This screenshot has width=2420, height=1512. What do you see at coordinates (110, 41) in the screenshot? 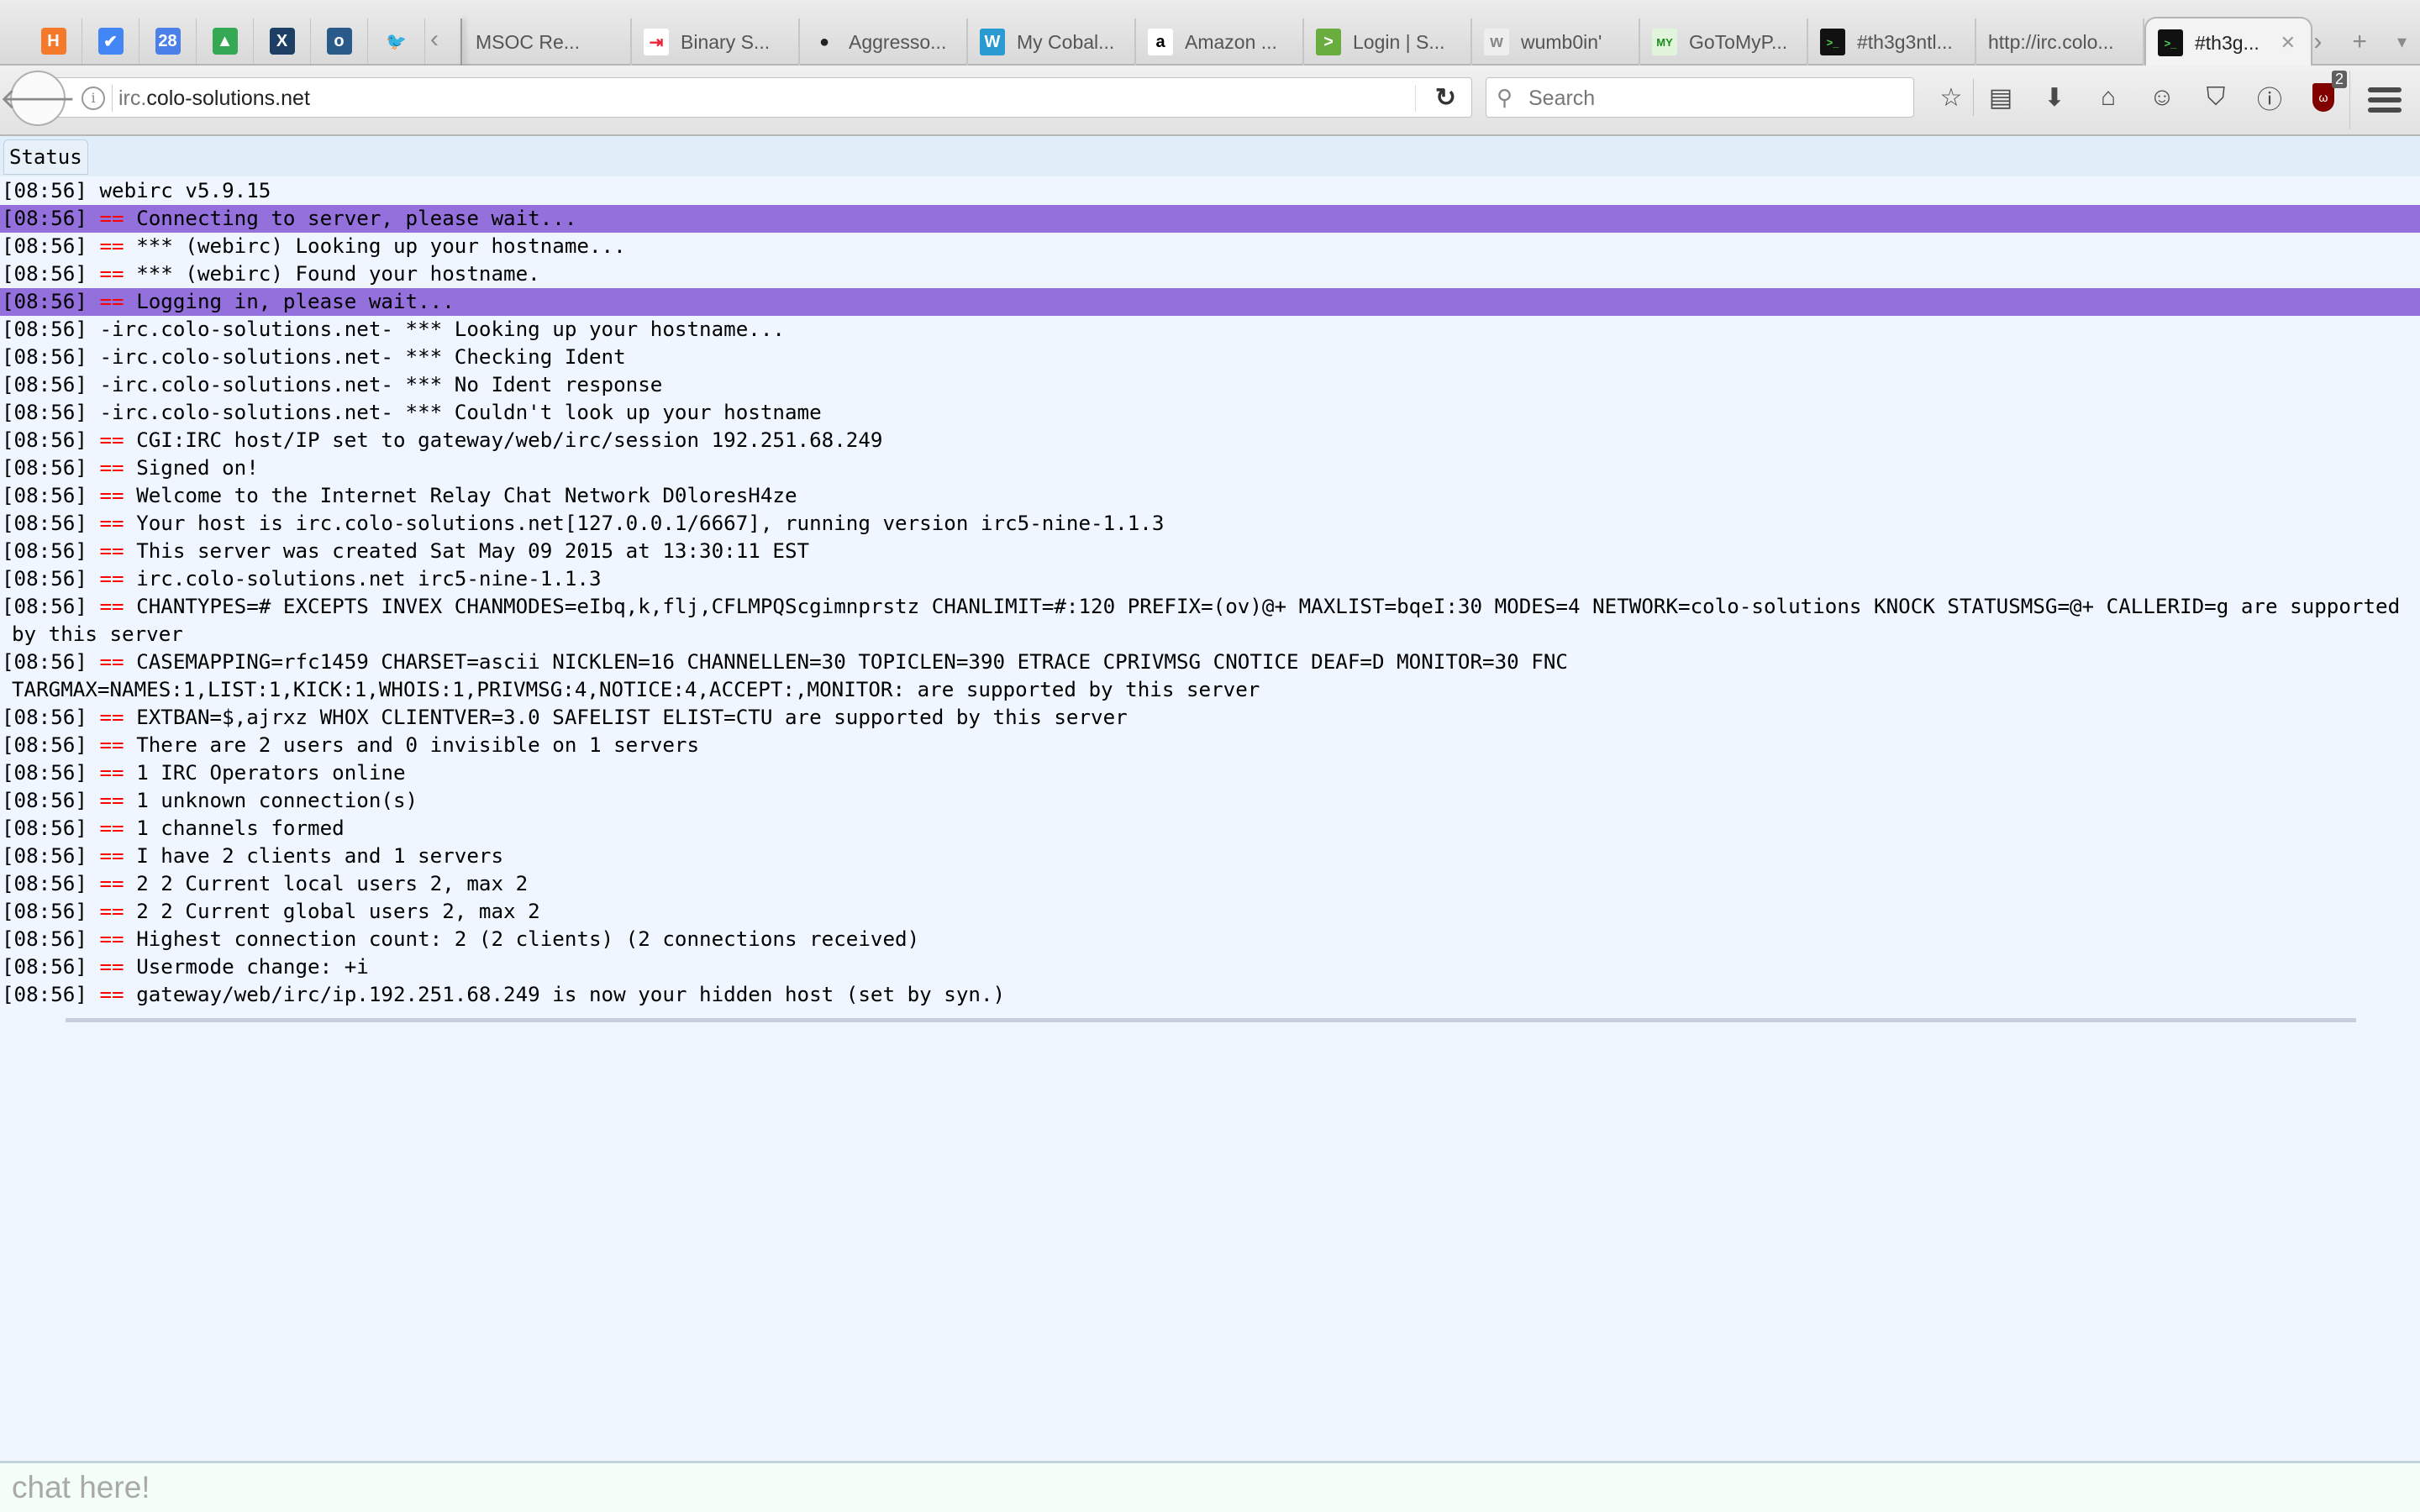
I see `pinned-tab: ✔` at bounding box center [110, 41].